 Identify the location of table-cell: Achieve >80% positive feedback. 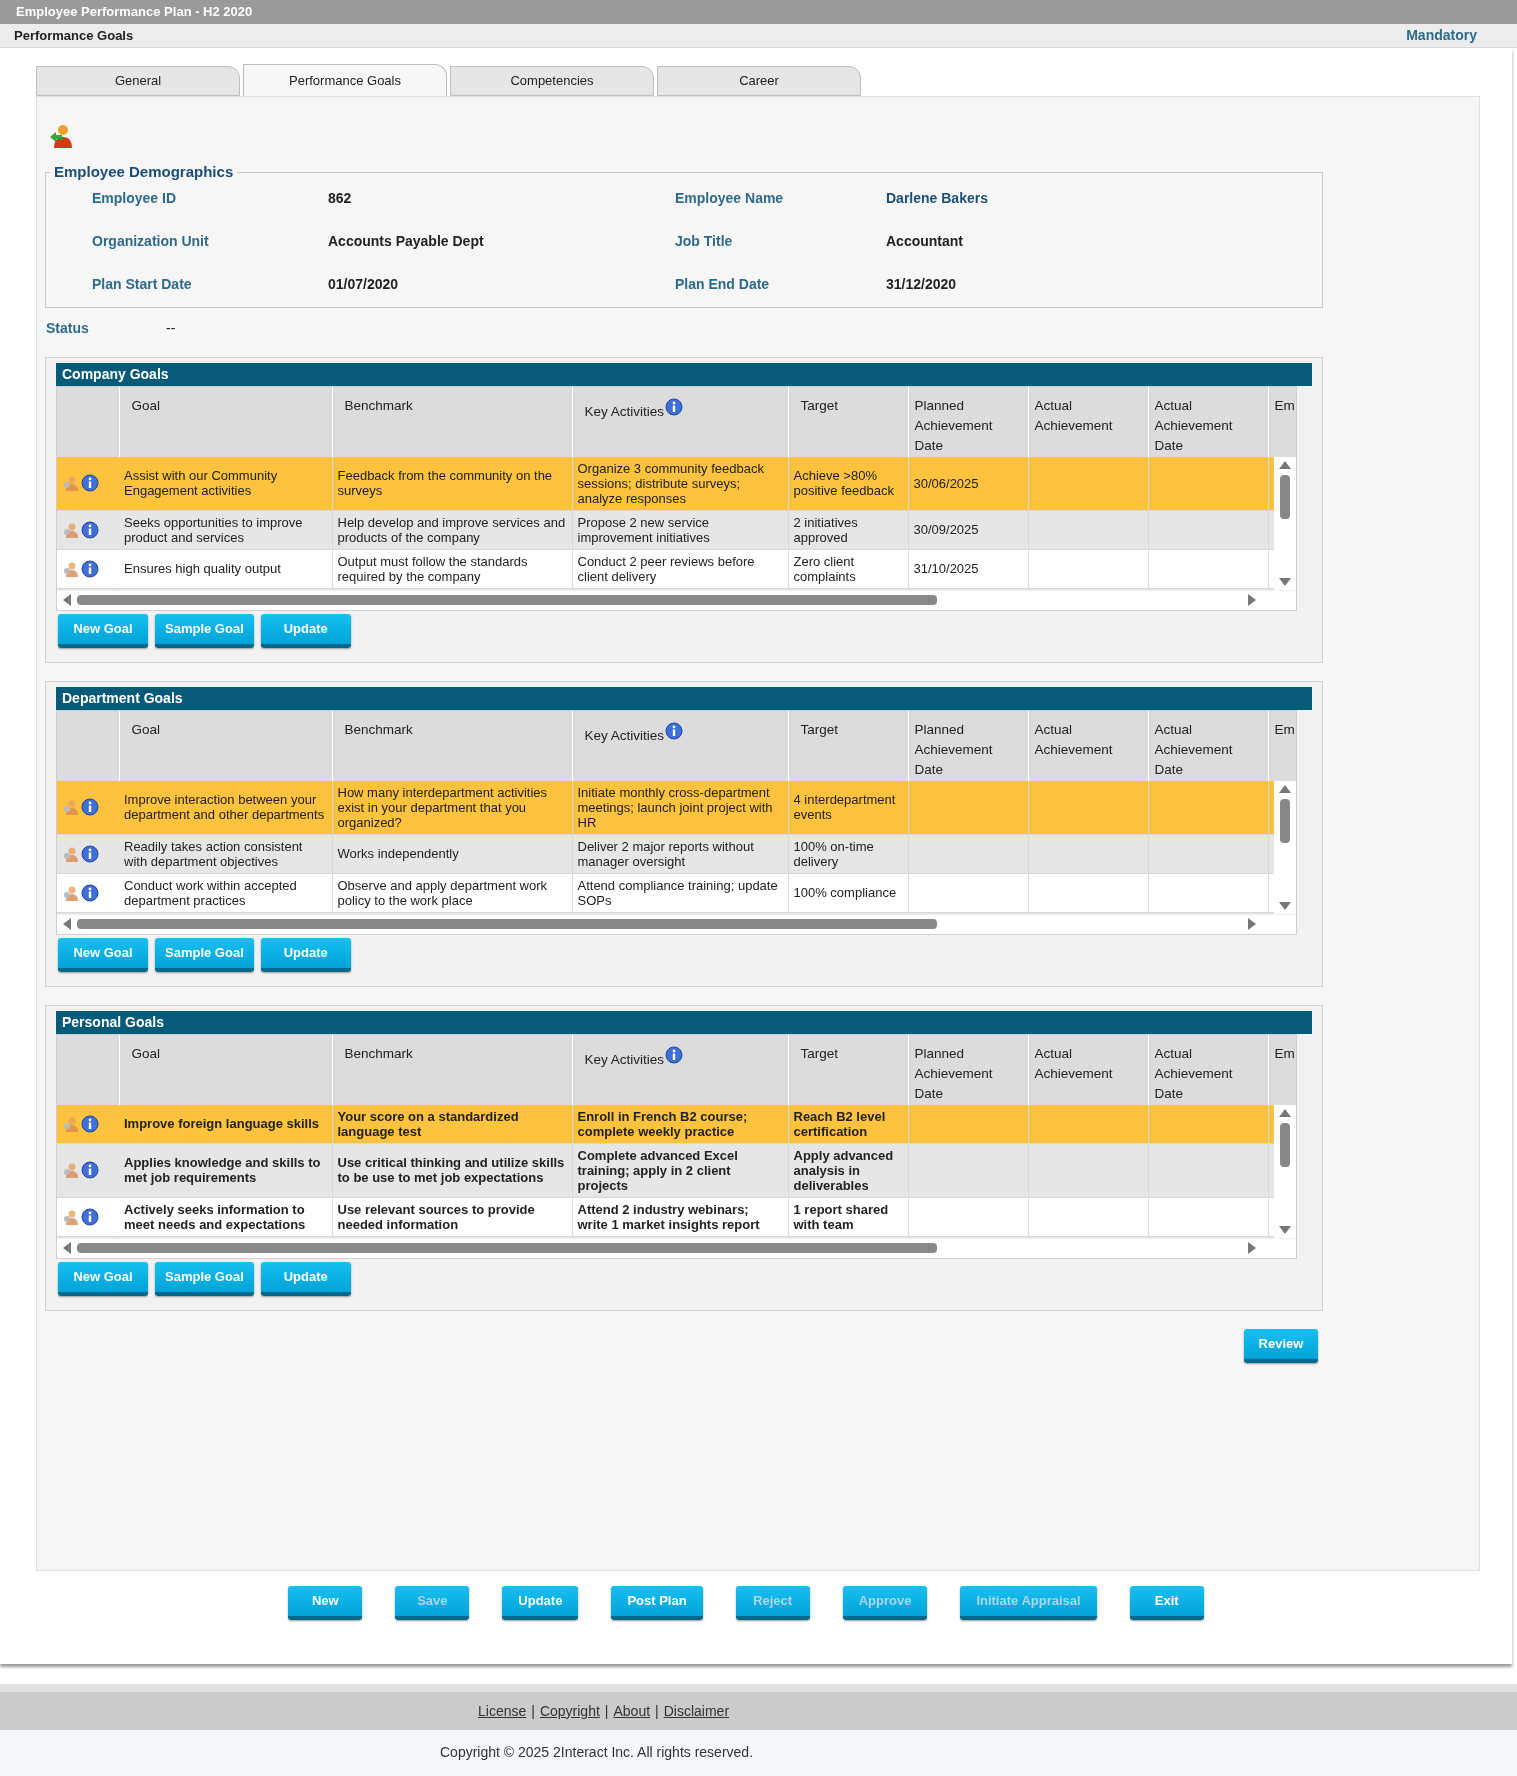
(843, 483).